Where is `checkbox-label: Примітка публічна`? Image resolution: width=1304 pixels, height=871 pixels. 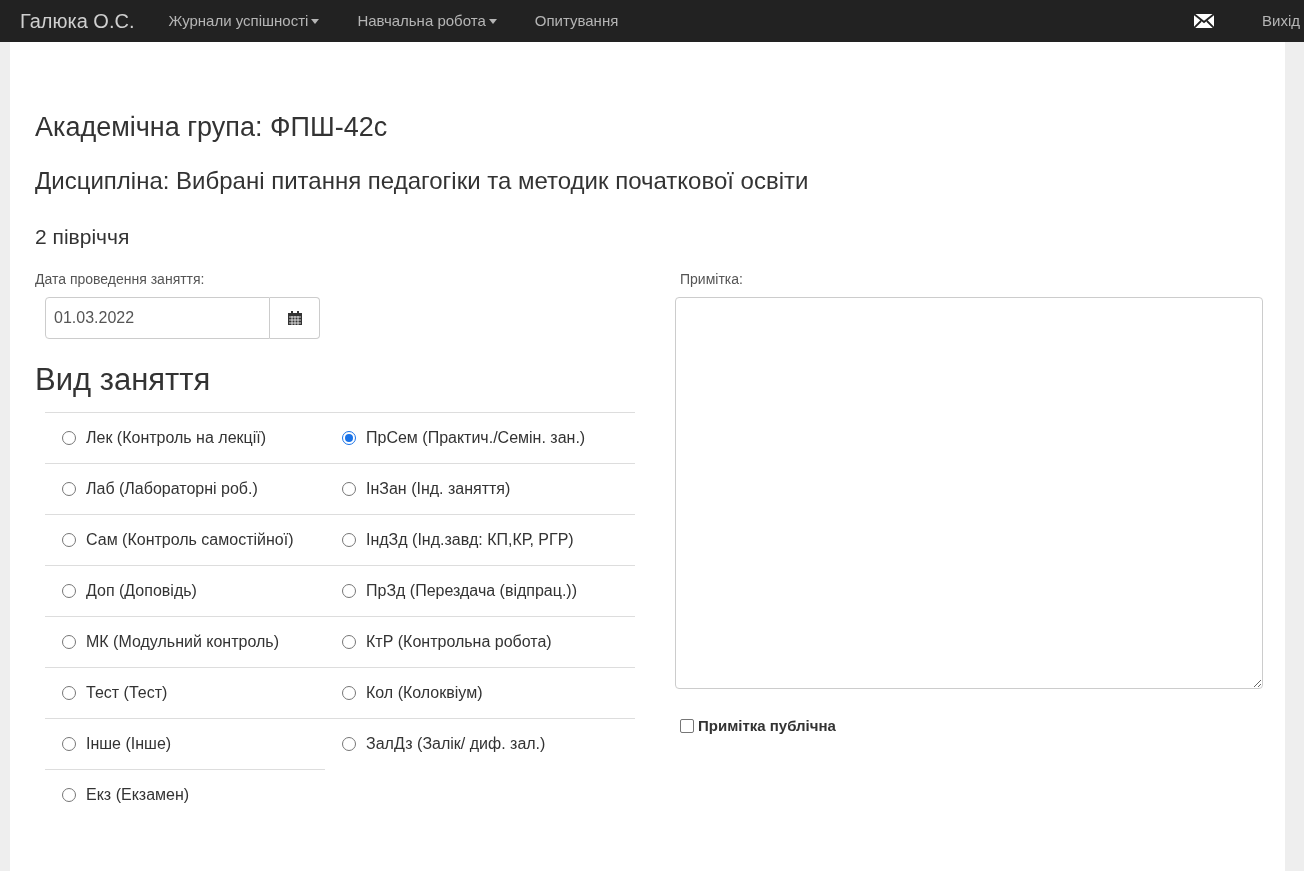
checkbox-label: Примітка публічна is located at coordinates (767, 726).